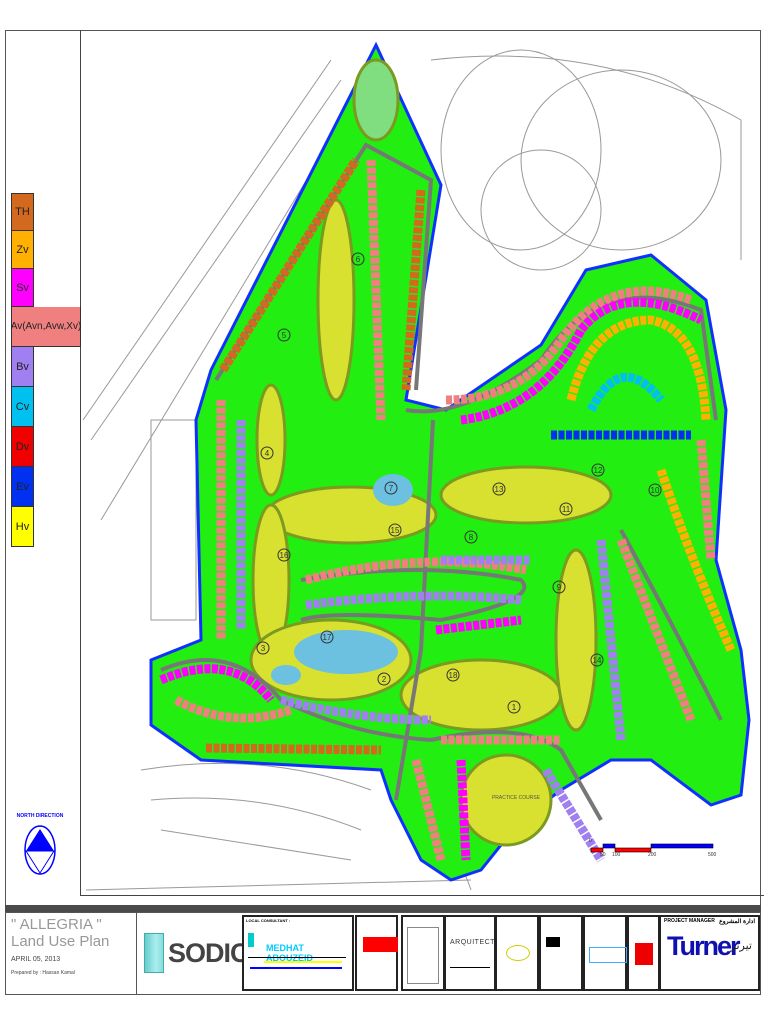 The height and width of the screenshot is (1024, 768). Describe the element at coordinates (263, 648) in the screenshot. I see `svg-text: 3` at that location.